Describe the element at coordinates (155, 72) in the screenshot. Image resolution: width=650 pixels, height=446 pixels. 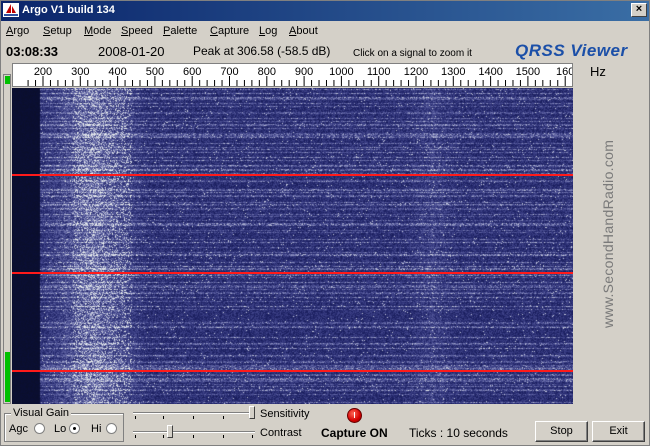
I see `ruler-label: 500` at that location.